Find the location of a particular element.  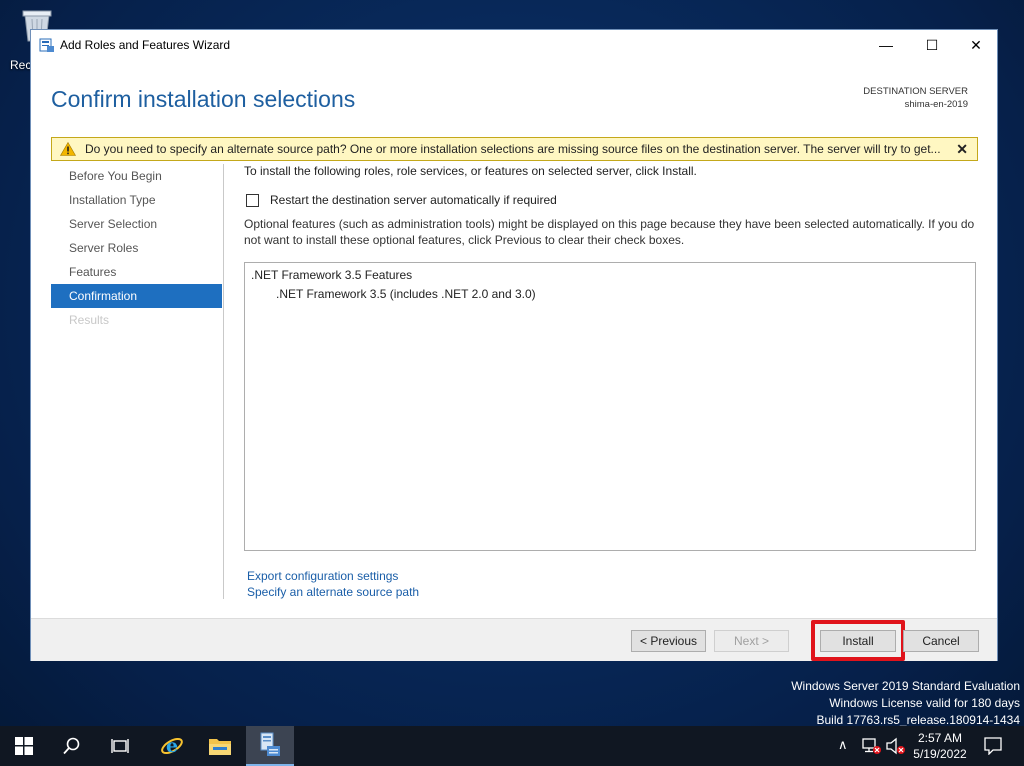

restart-checkbox is located at coordinates (252, 200).